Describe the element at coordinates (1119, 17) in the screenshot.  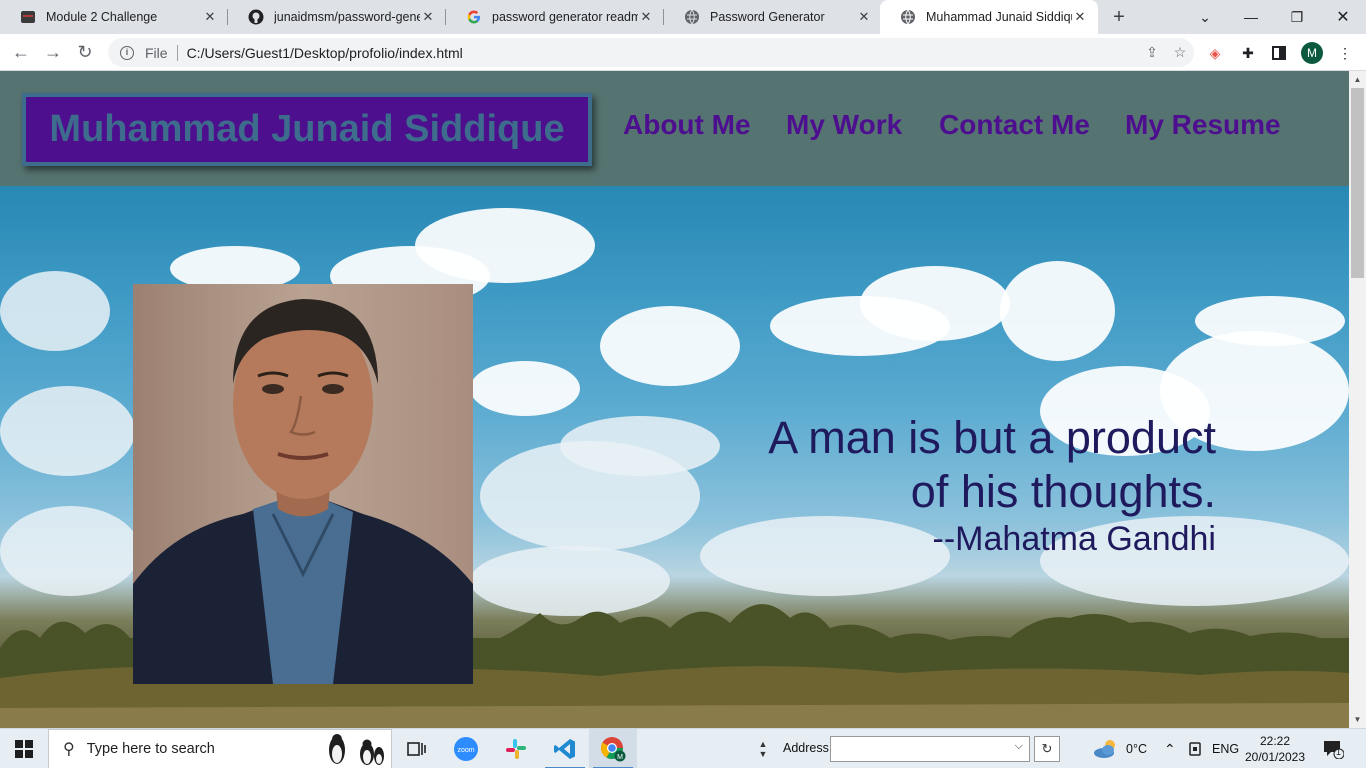
I see `new-tab-button: +` at that location.